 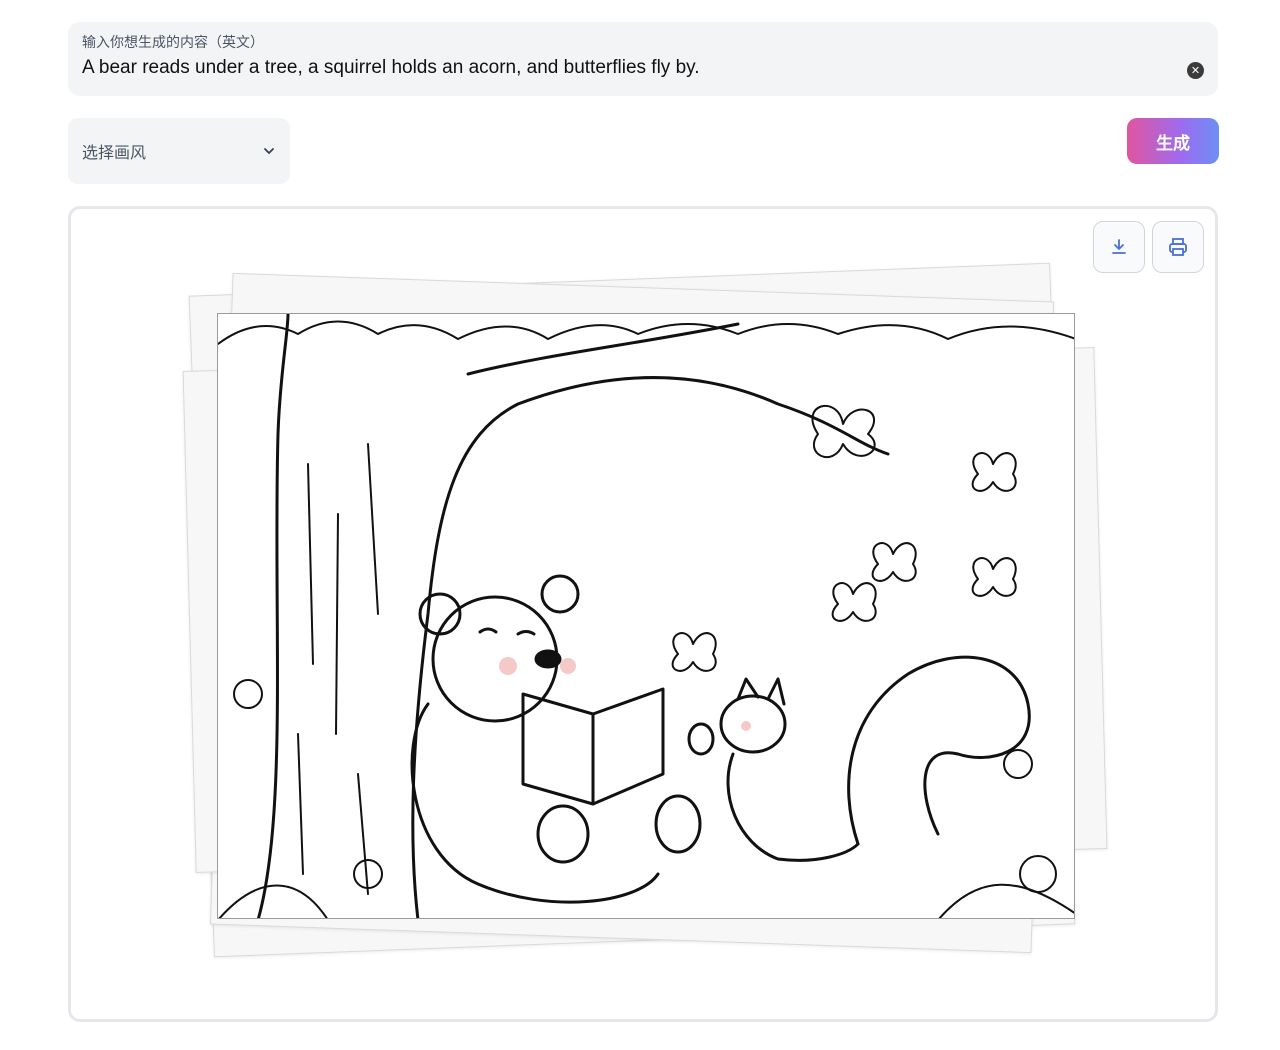 I want to click on style-select-label: 选择画风, so click(x=114, y=152).